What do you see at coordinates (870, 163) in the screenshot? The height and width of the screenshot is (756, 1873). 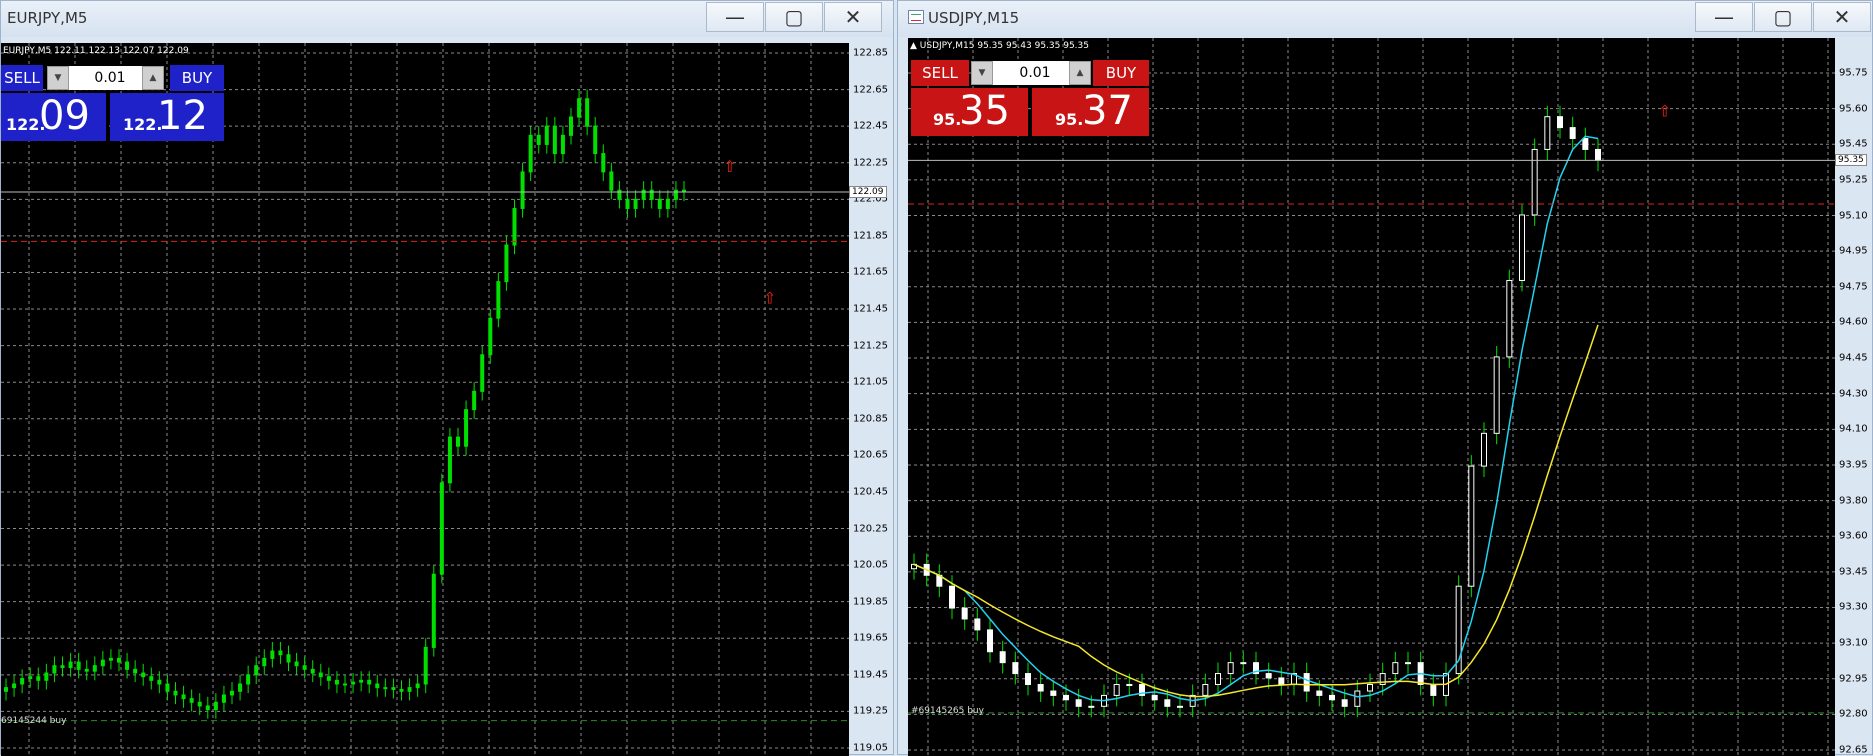 I see `price-tick-label: 122.25` at bounding box center [870, 163].